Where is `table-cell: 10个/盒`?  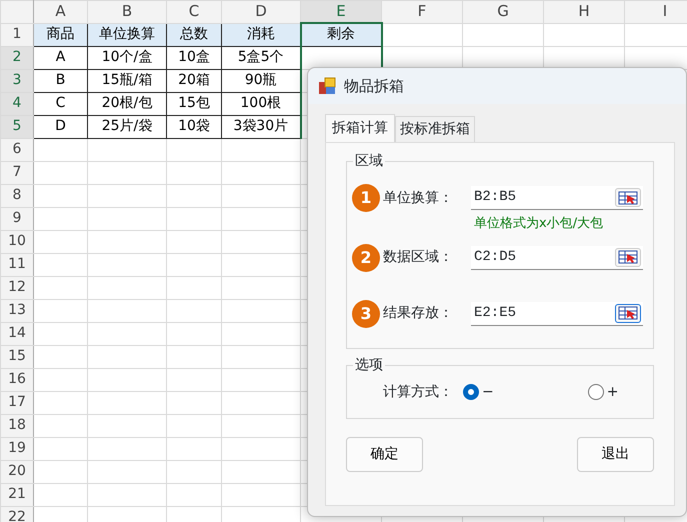 table-cell: 10个/盒 is located at coordinates (127, 57).